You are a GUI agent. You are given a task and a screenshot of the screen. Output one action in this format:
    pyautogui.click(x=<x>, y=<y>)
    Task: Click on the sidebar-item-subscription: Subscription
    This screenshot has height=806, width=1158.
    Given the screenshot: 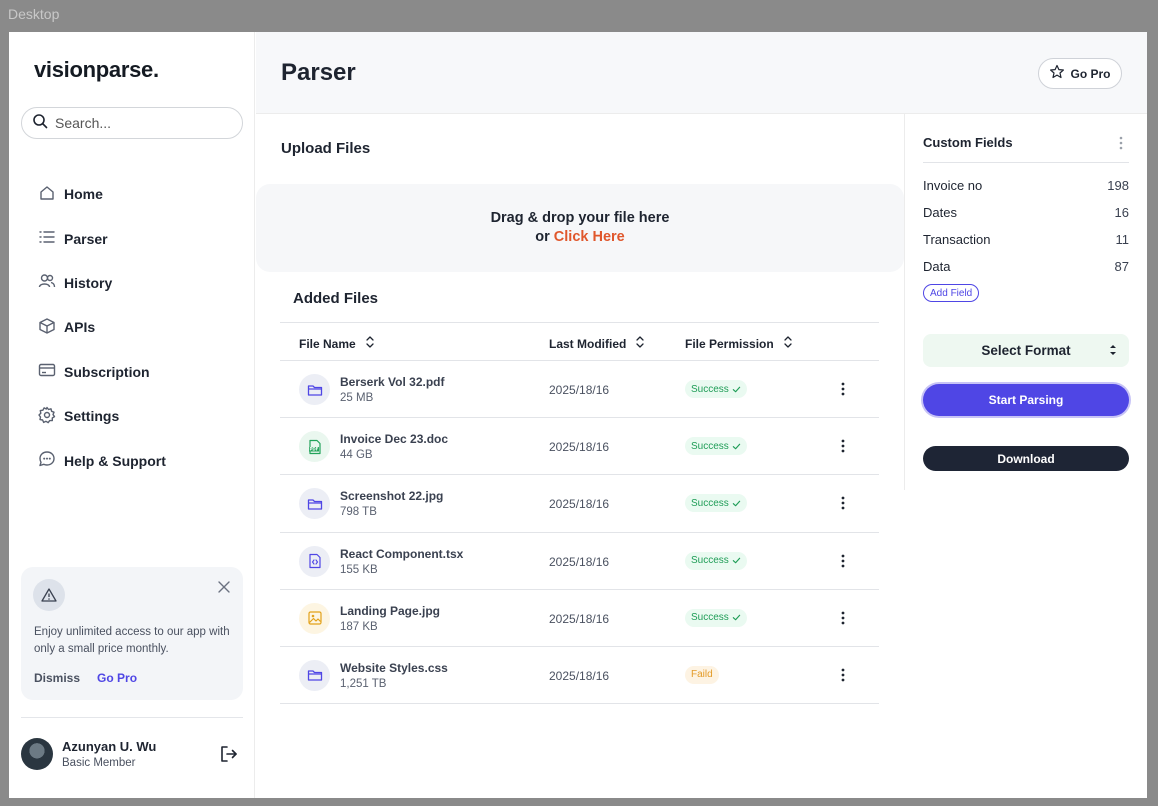 What is the action you would take?
    pyautogui.click(x=98, y=372)
    